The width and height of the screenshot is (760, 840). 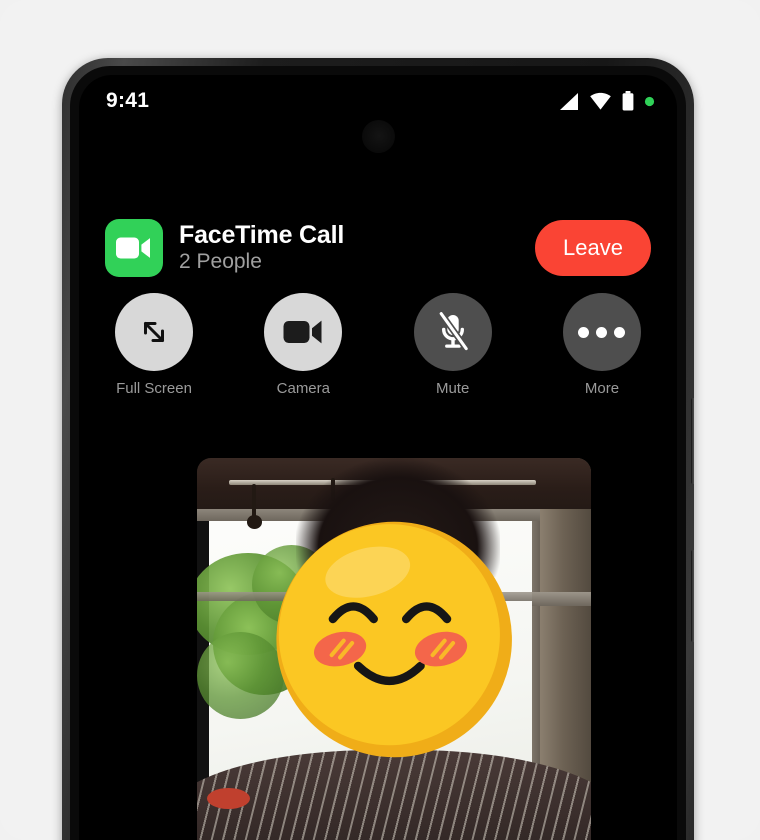 What do you see at coordinates (220, 261) in the screenshot?
I see `call-participants: 2 People` at bounding box center [220, 261].